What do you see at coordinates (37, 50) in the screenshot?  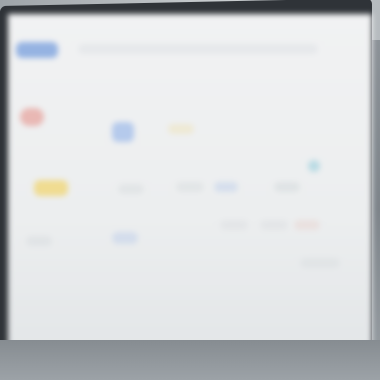 I see `app-logo-icon` at bounding box center [37, 50].